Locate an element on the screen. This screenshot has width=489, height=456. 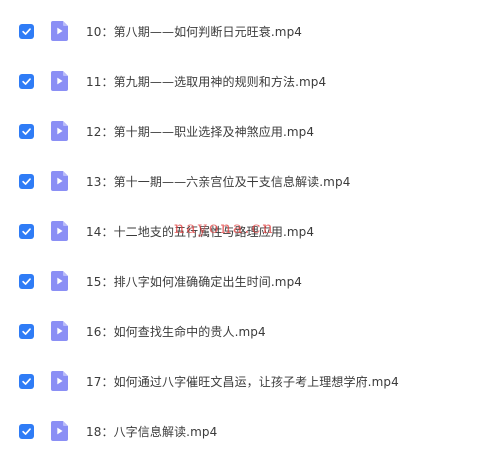
file-row: 18：八字信息解读.mp4 is located at coordinates (244, 431).